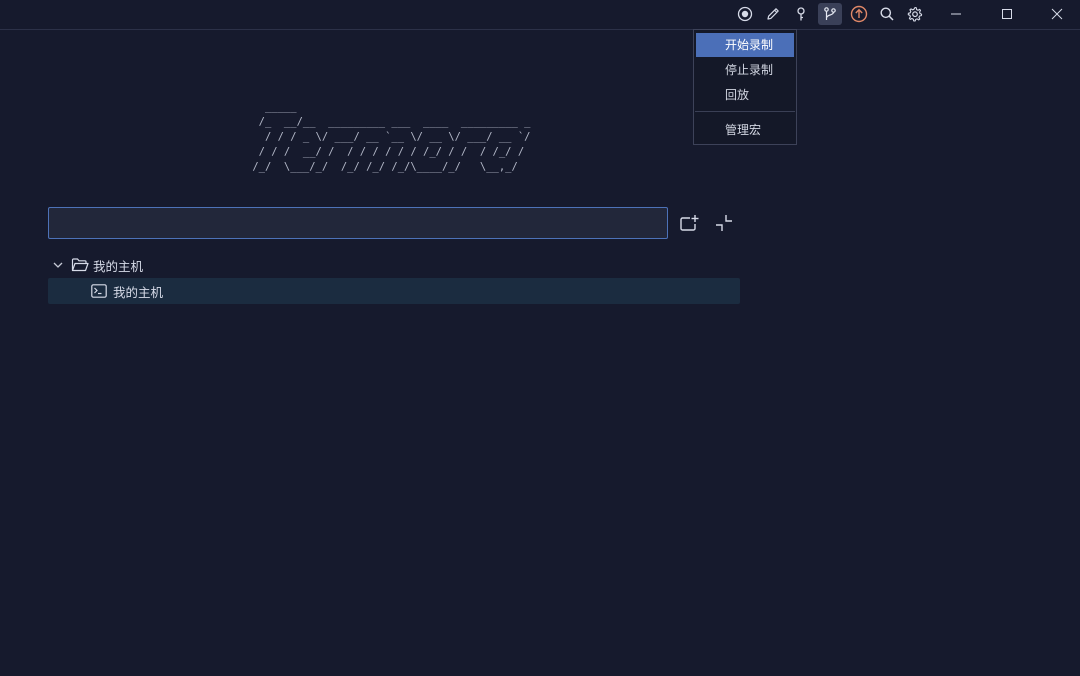 The image size is (1080, 676). I want to click on edit-icon, so click(773, 14).